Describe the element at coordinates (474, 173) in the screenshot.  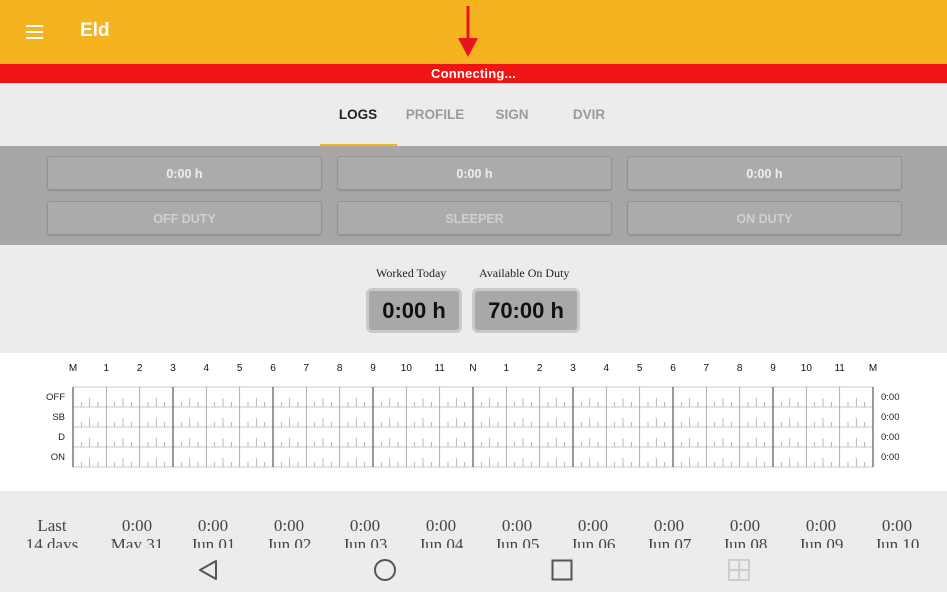
I see `sleeper-time-button: 0:00 h` at that location.